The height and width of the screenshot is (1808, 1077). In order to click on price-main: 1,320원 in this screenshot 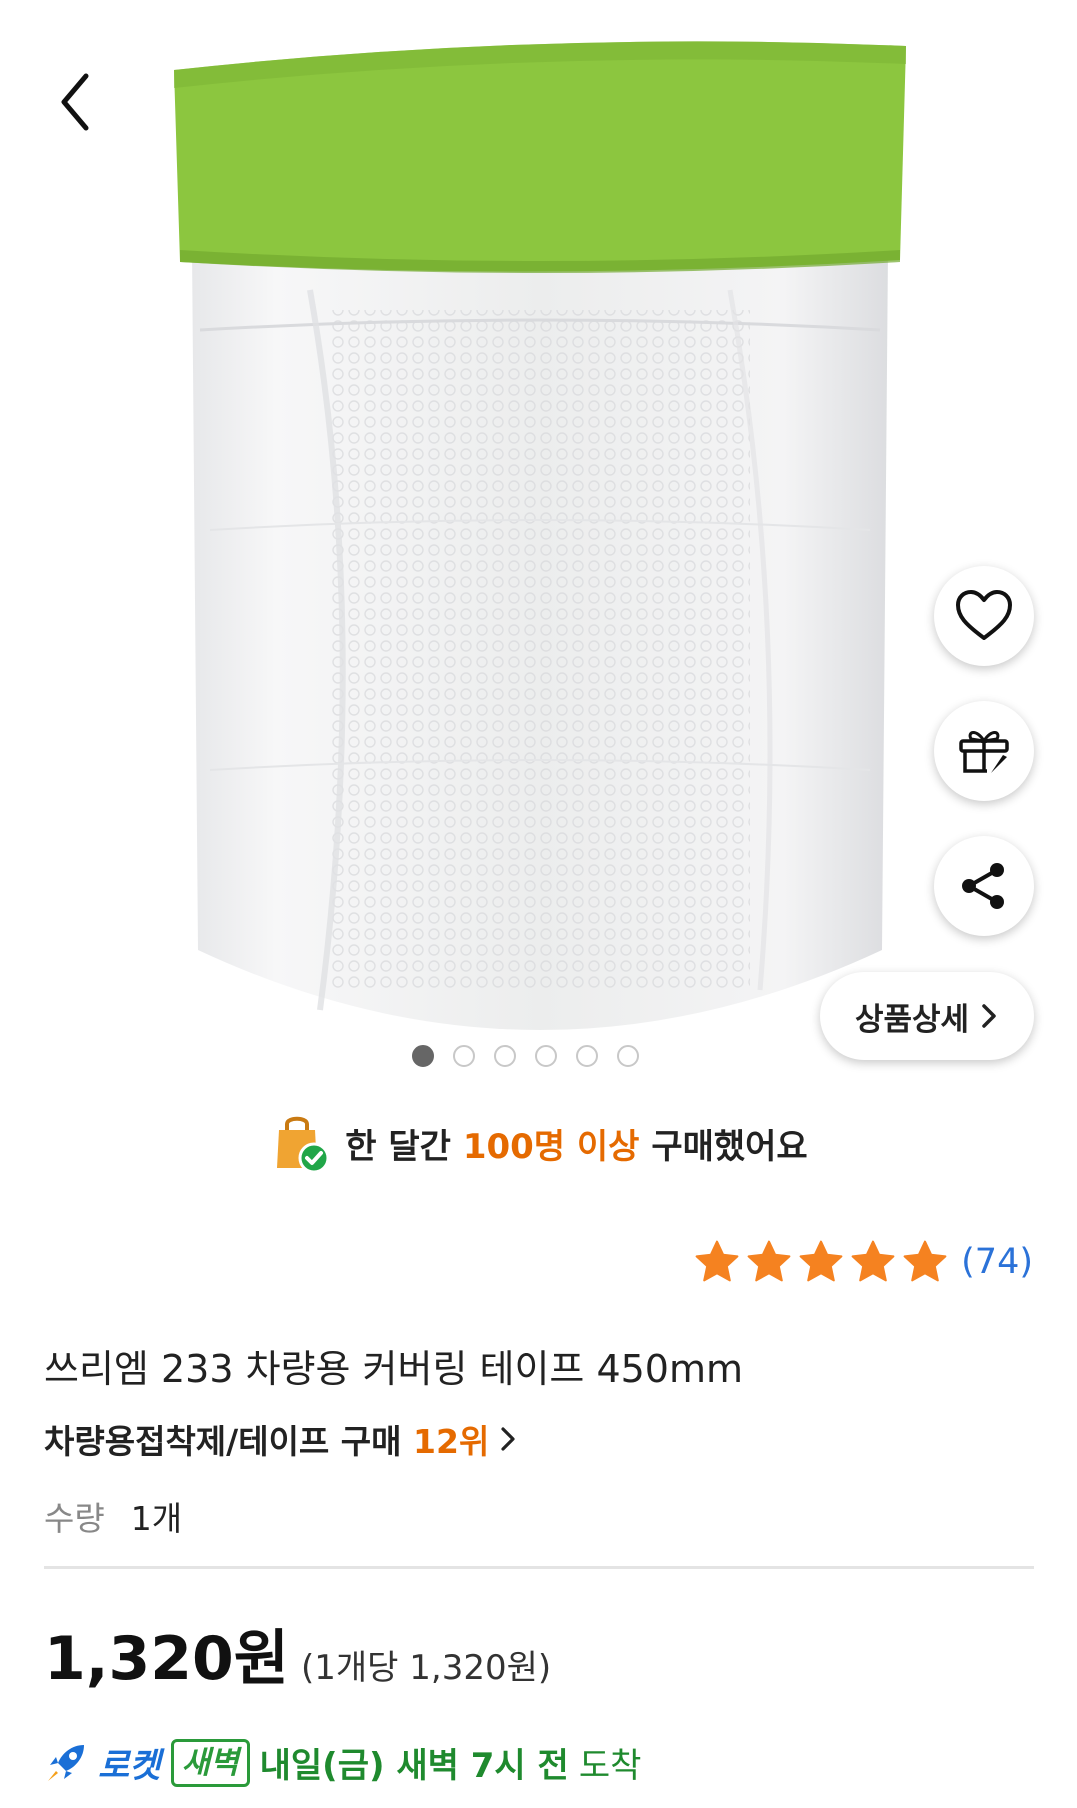, I will do `click(166, 1659)`.